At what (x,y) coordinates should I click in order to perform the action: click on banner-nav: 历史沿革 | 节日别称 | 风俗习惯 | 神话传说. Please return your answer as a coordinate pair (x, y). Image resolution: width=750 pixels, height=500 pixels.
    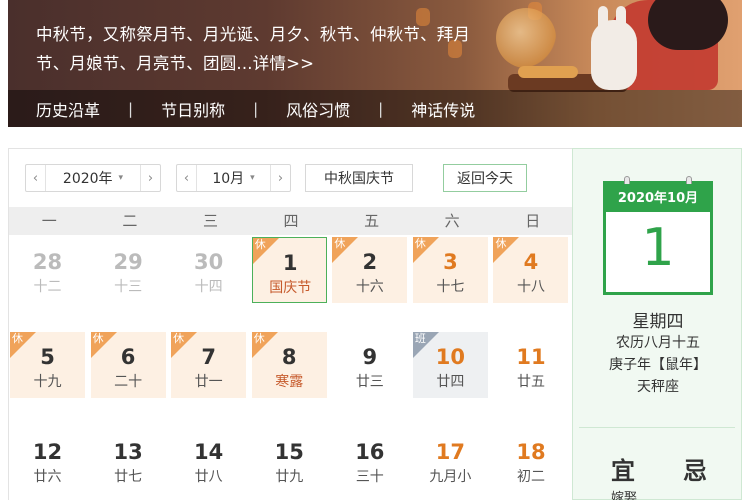
    Looking at the image, I should click on (375, 108).